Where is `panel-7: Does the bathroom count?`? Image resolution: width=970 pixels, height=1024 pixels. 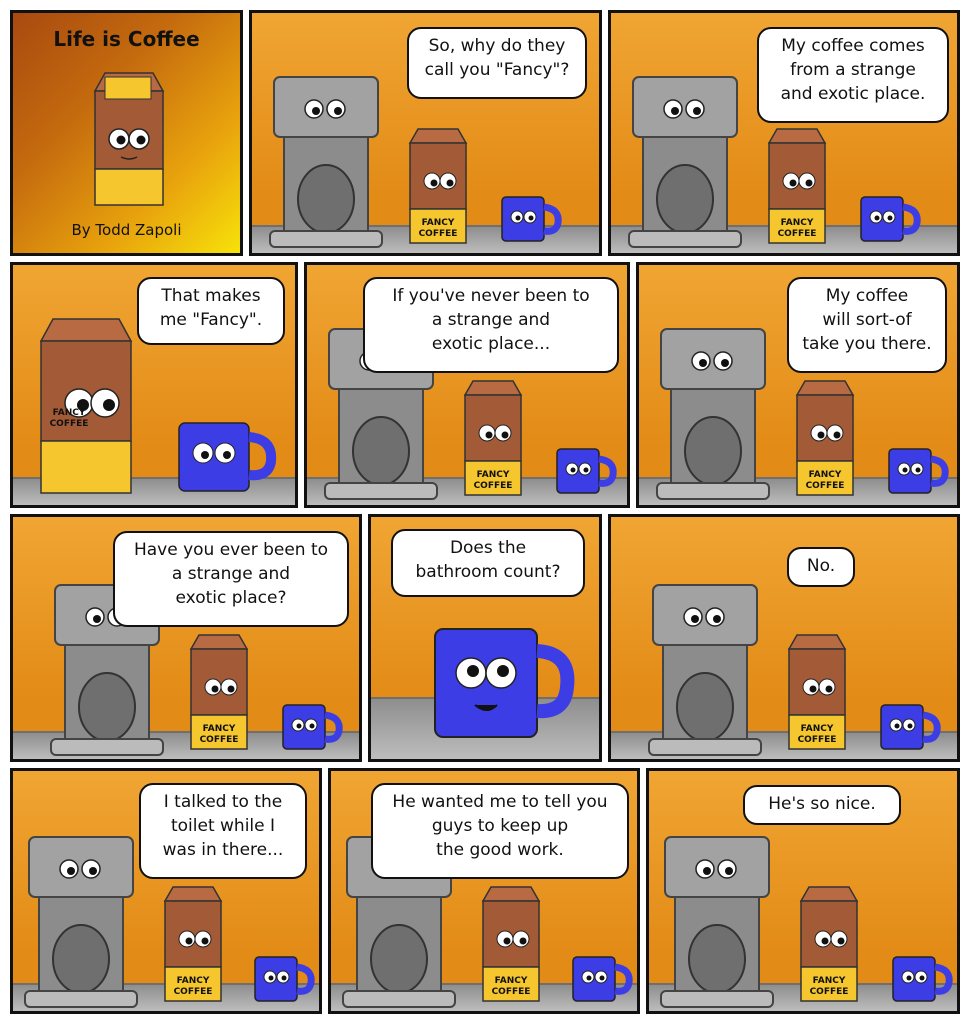
panel-7: Does the bathroom count? is located at coordinates (485, 638).